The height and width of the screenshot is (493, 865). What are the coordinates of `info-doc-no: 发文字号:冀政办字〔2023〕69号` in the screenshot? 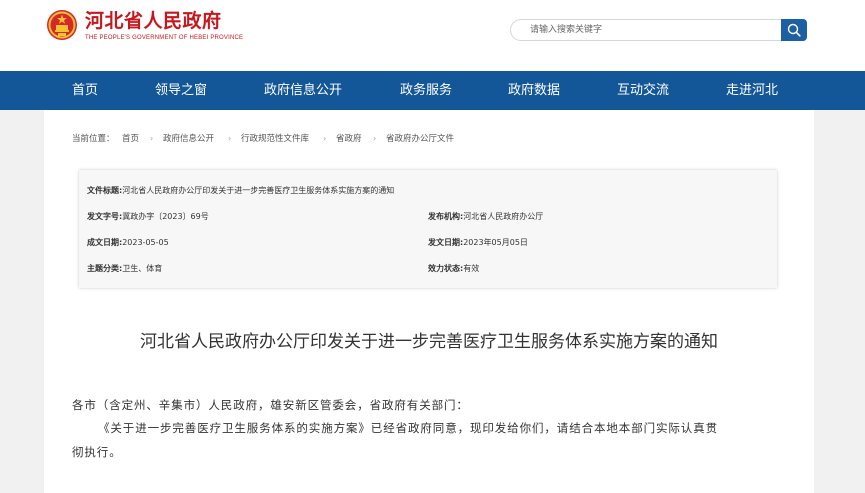 It's located at (148, 217).